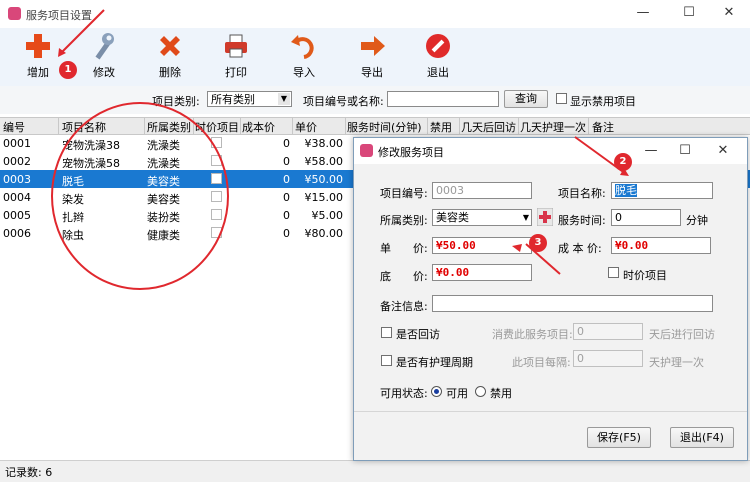 The image size is (750, 482). Describe the element at coordinates (623, 162) in the screenshot. I see `annotation-badge-2: 2` at that location.